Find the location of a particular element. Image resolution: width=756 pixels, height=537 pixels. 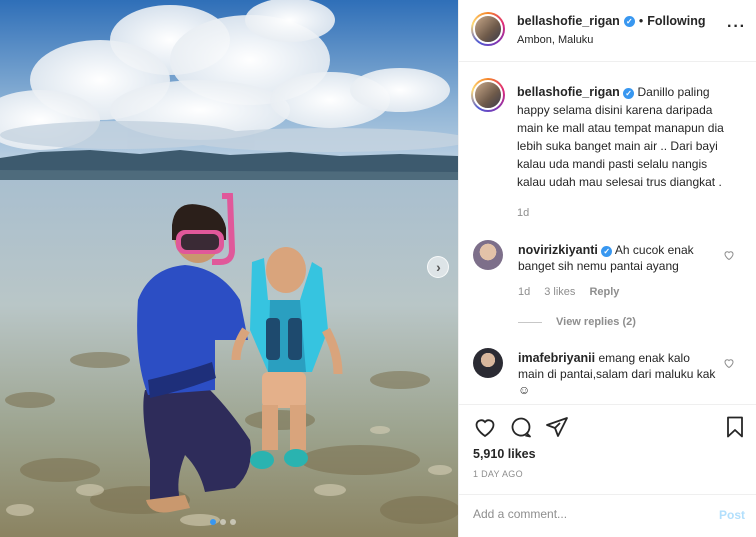

heart-icon is located at coordinates (485, 427).